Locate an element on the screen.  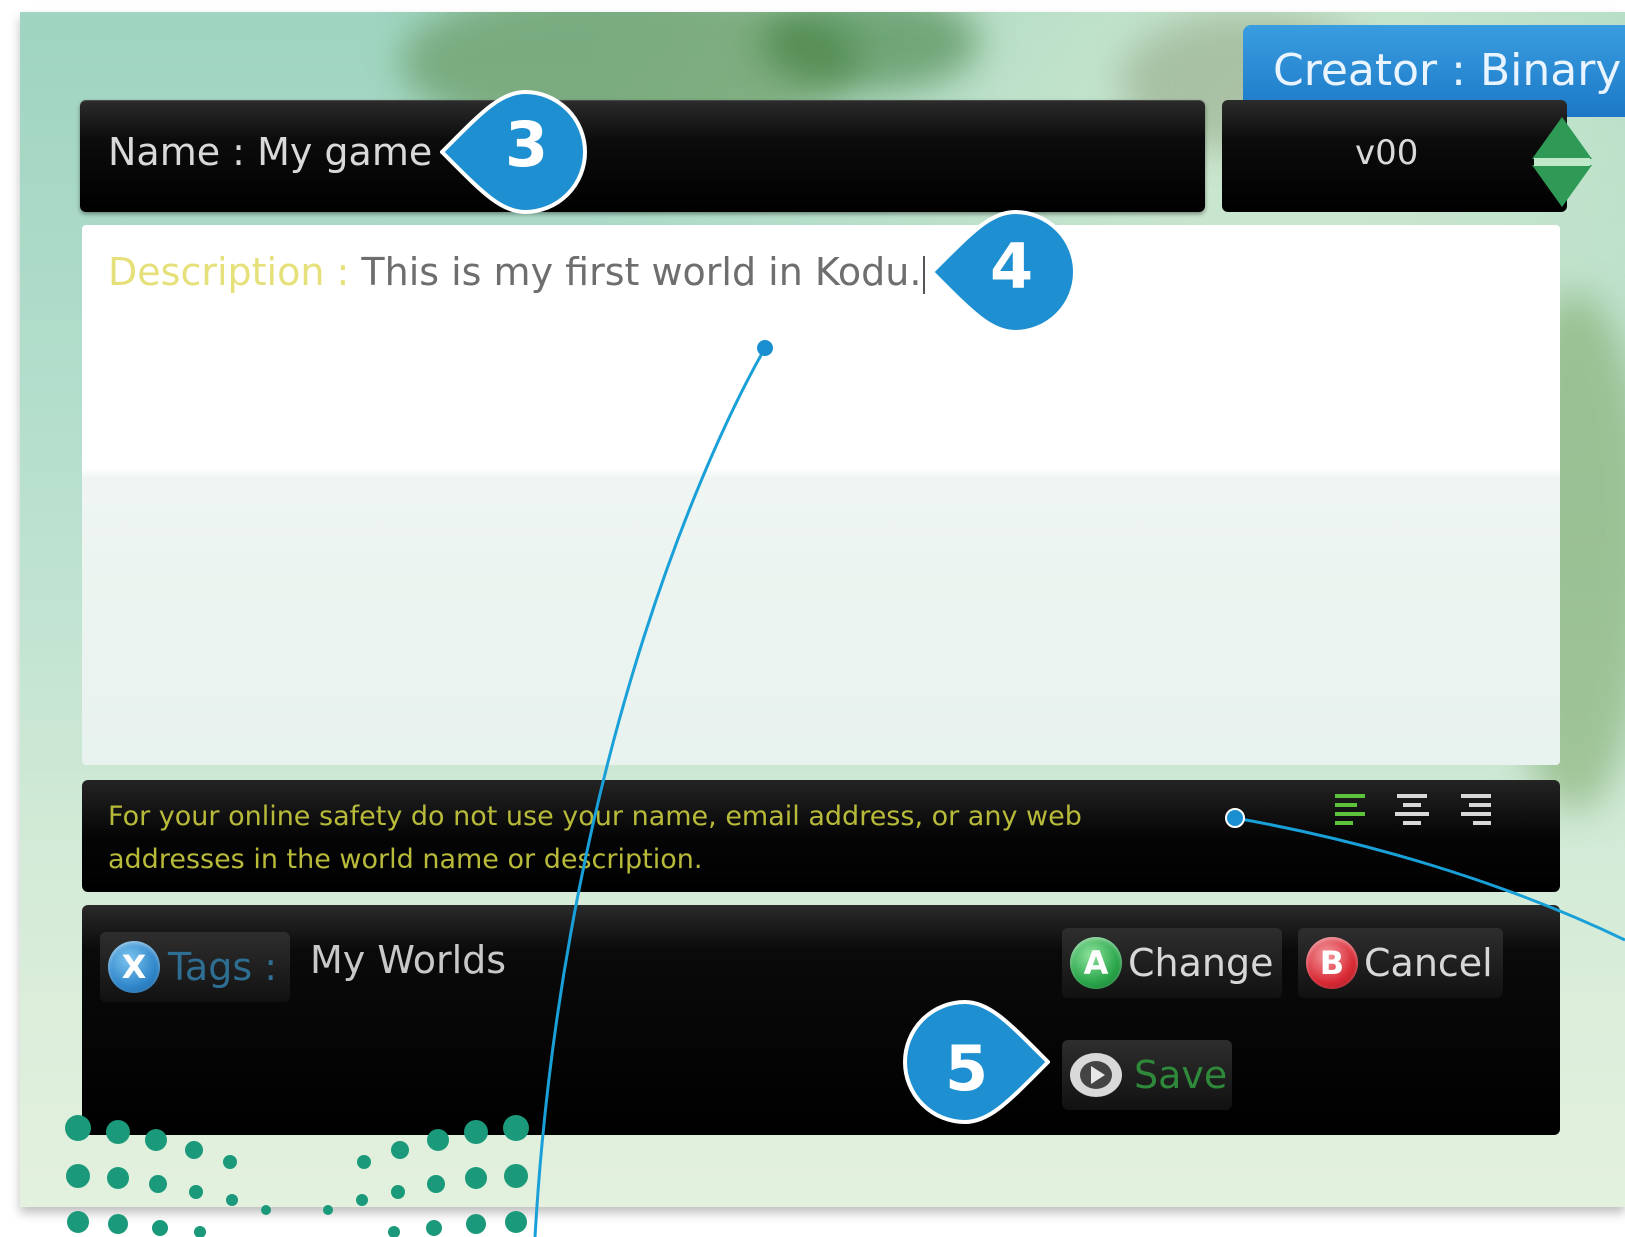
version-value: v00 is located at coordinates (1387, 153).